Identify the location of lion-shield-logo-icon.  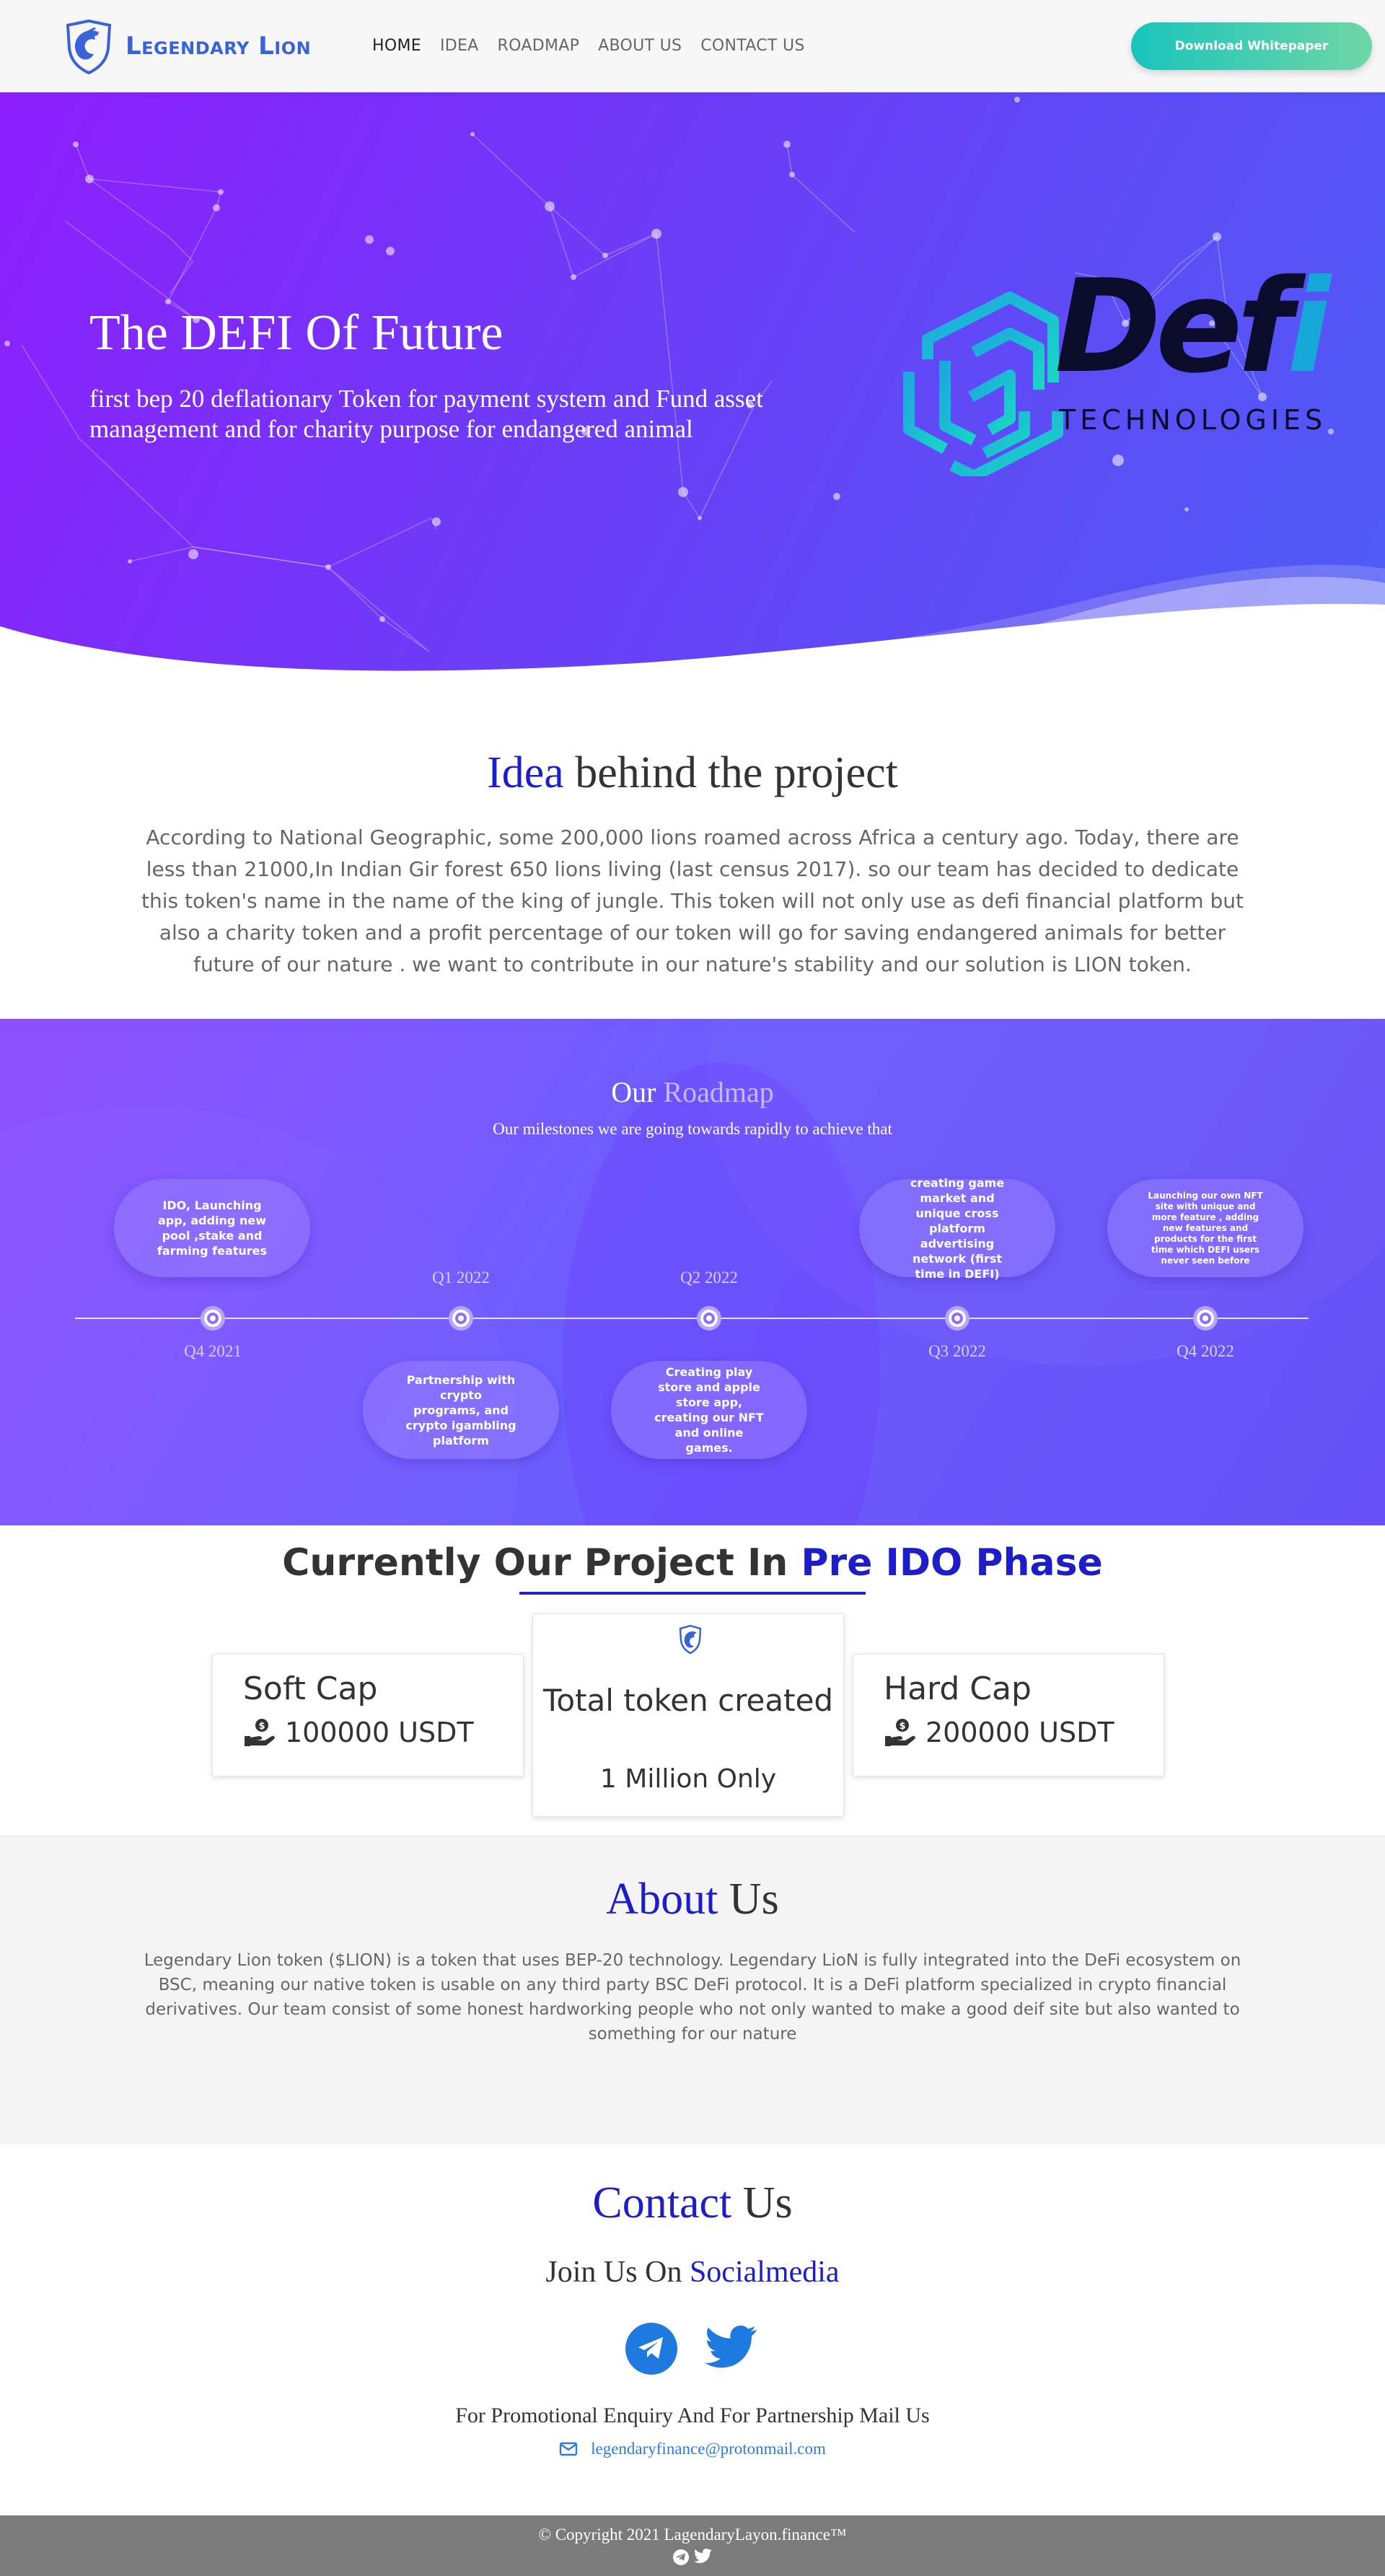
(89, 47).